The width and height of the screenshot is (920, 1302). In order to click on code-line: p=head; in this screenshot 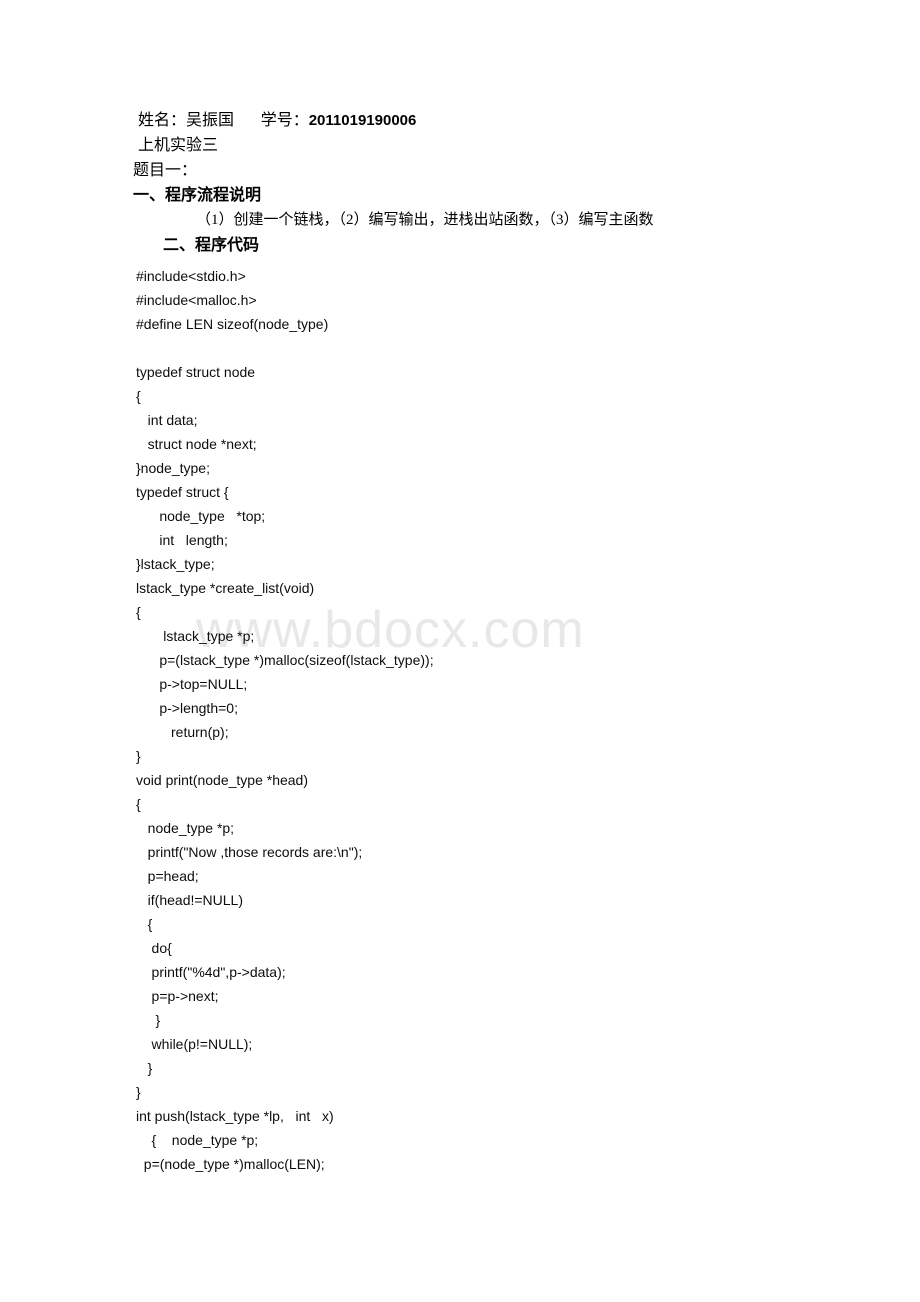, I will do `click(167, 876)`.